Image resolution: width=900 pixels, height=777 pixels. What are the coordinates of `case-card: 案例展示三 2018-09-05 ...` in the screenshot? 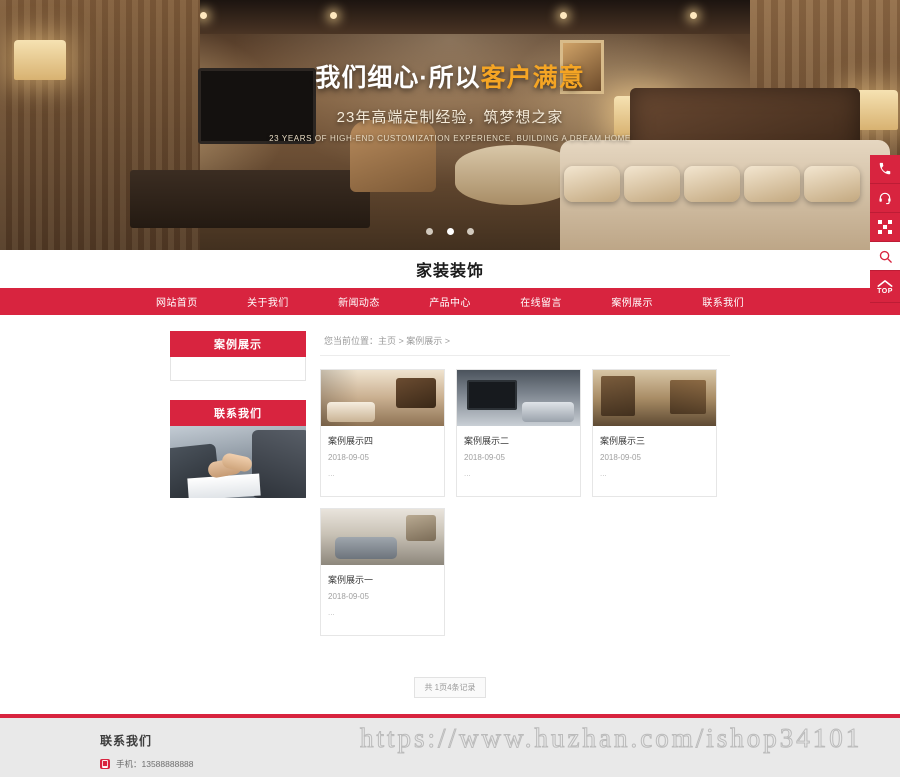 It's located at (654, 433).